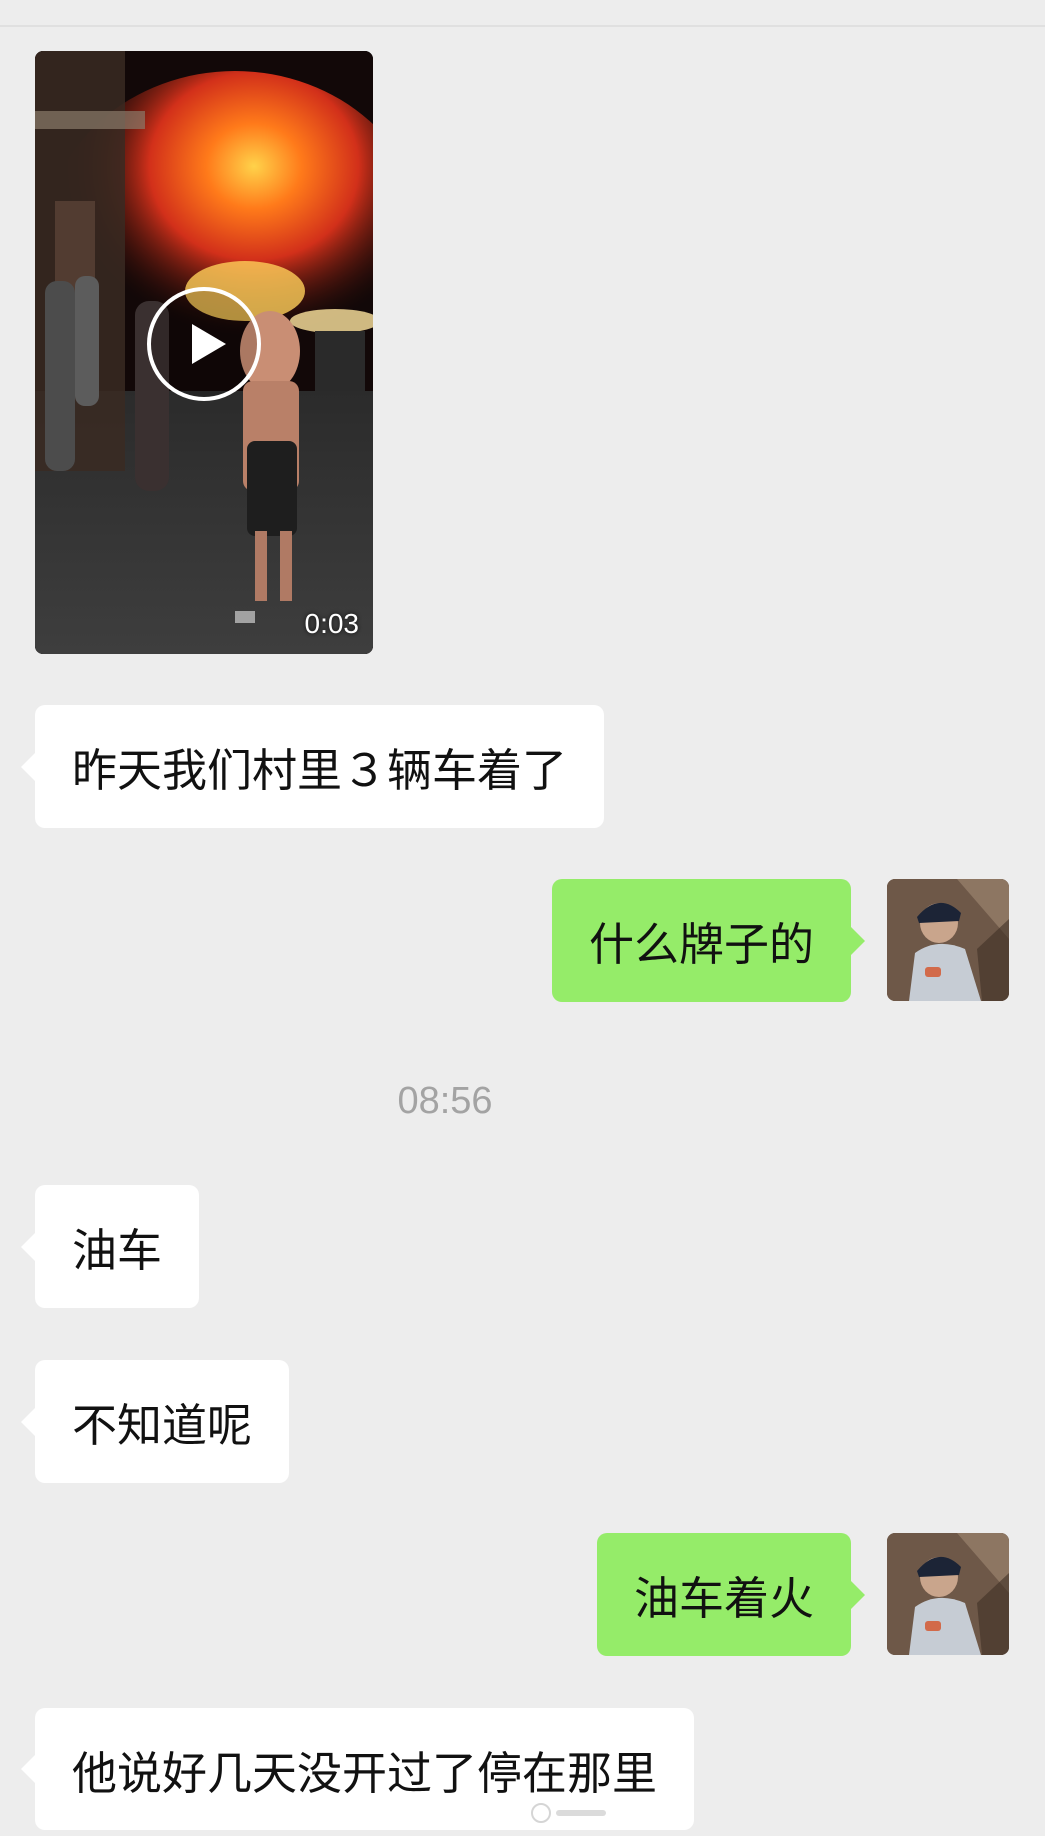 This screenshot has height=1836, width=1045. Describe the element at coordinates (568, 1813) in the screenshot. I see `watermark-icon` at that location.